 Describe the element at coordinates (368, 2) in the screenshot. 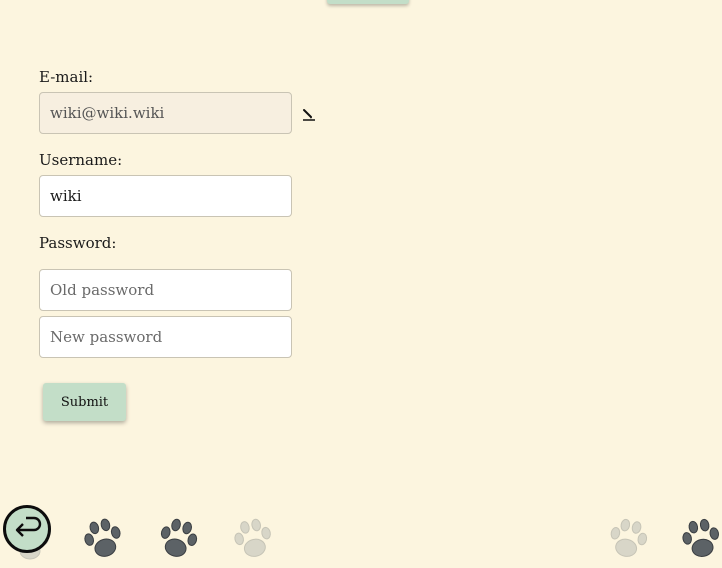

I see `top-tab-button` at that location.